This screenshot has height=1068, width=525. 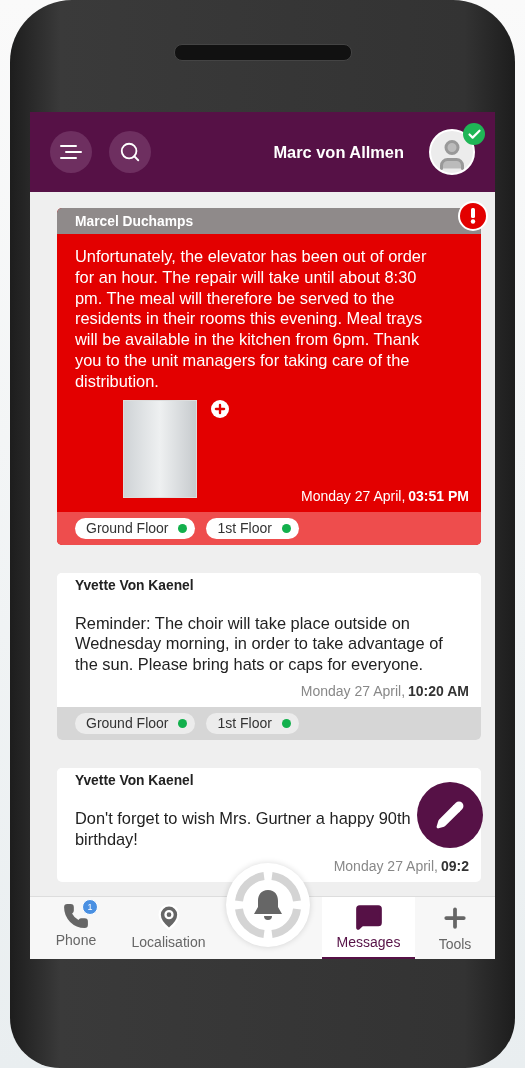 What do you see at coordinates (168, 928) in the screenshot?
I see `nav-tab: Localisation` at bounding box center [168, 928].